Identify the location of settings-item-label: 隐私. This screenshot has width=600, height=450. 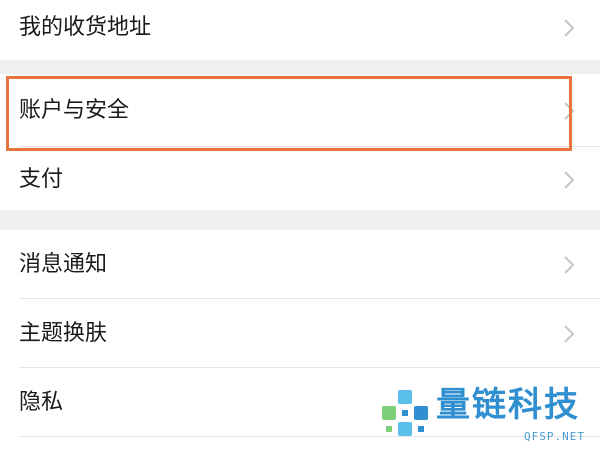
(41, 402).